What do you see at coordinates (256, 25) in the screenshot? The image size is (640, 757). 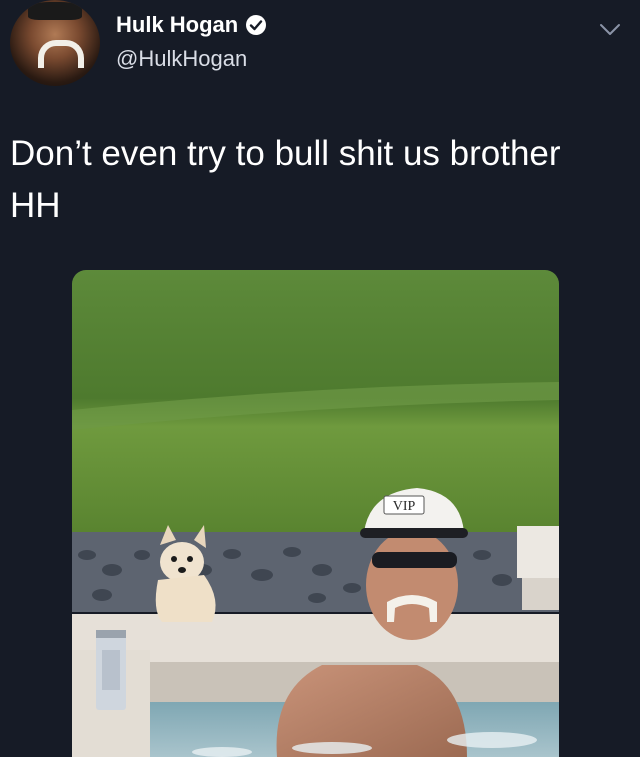 I see `verified-badge-icon` at bounding box center [256, 25].